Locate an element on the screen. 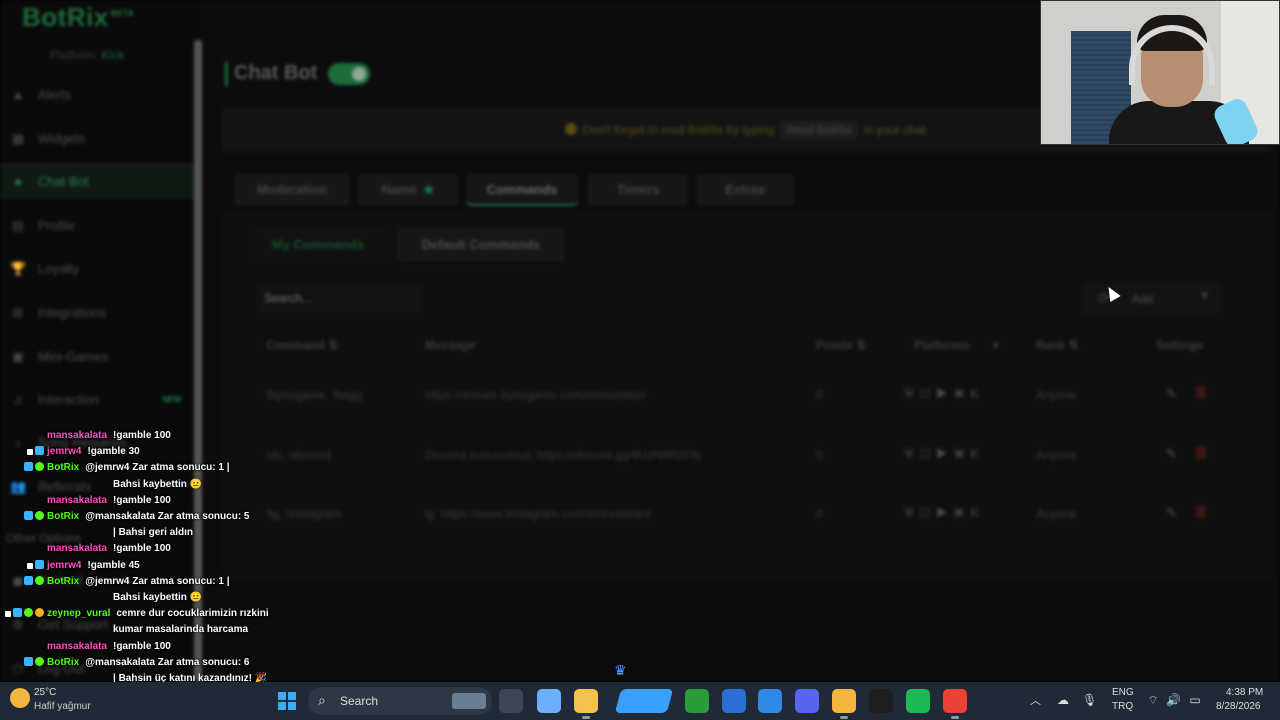  sidebar-item-loyalty: 🏆 Loyalty is located at coordinates (97, 268).